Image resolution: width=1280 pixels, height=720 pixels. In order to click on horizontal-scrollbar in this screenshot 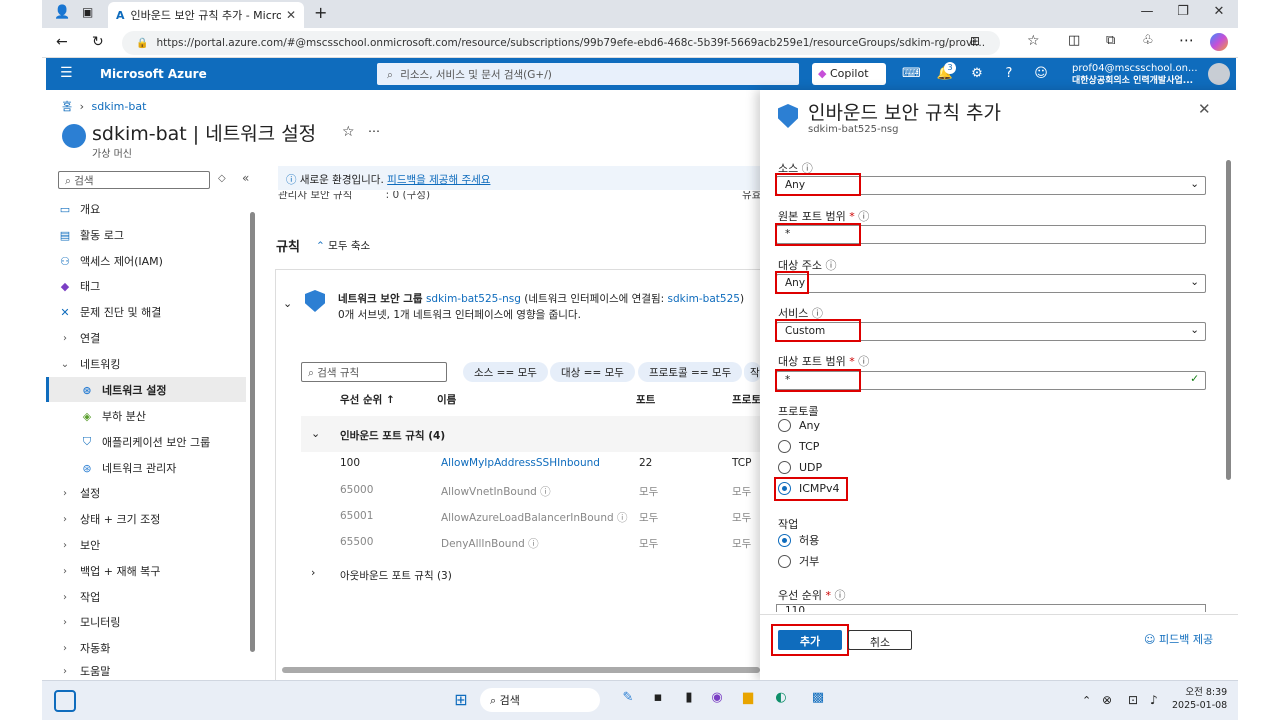, I will do `click(521, 670)`.